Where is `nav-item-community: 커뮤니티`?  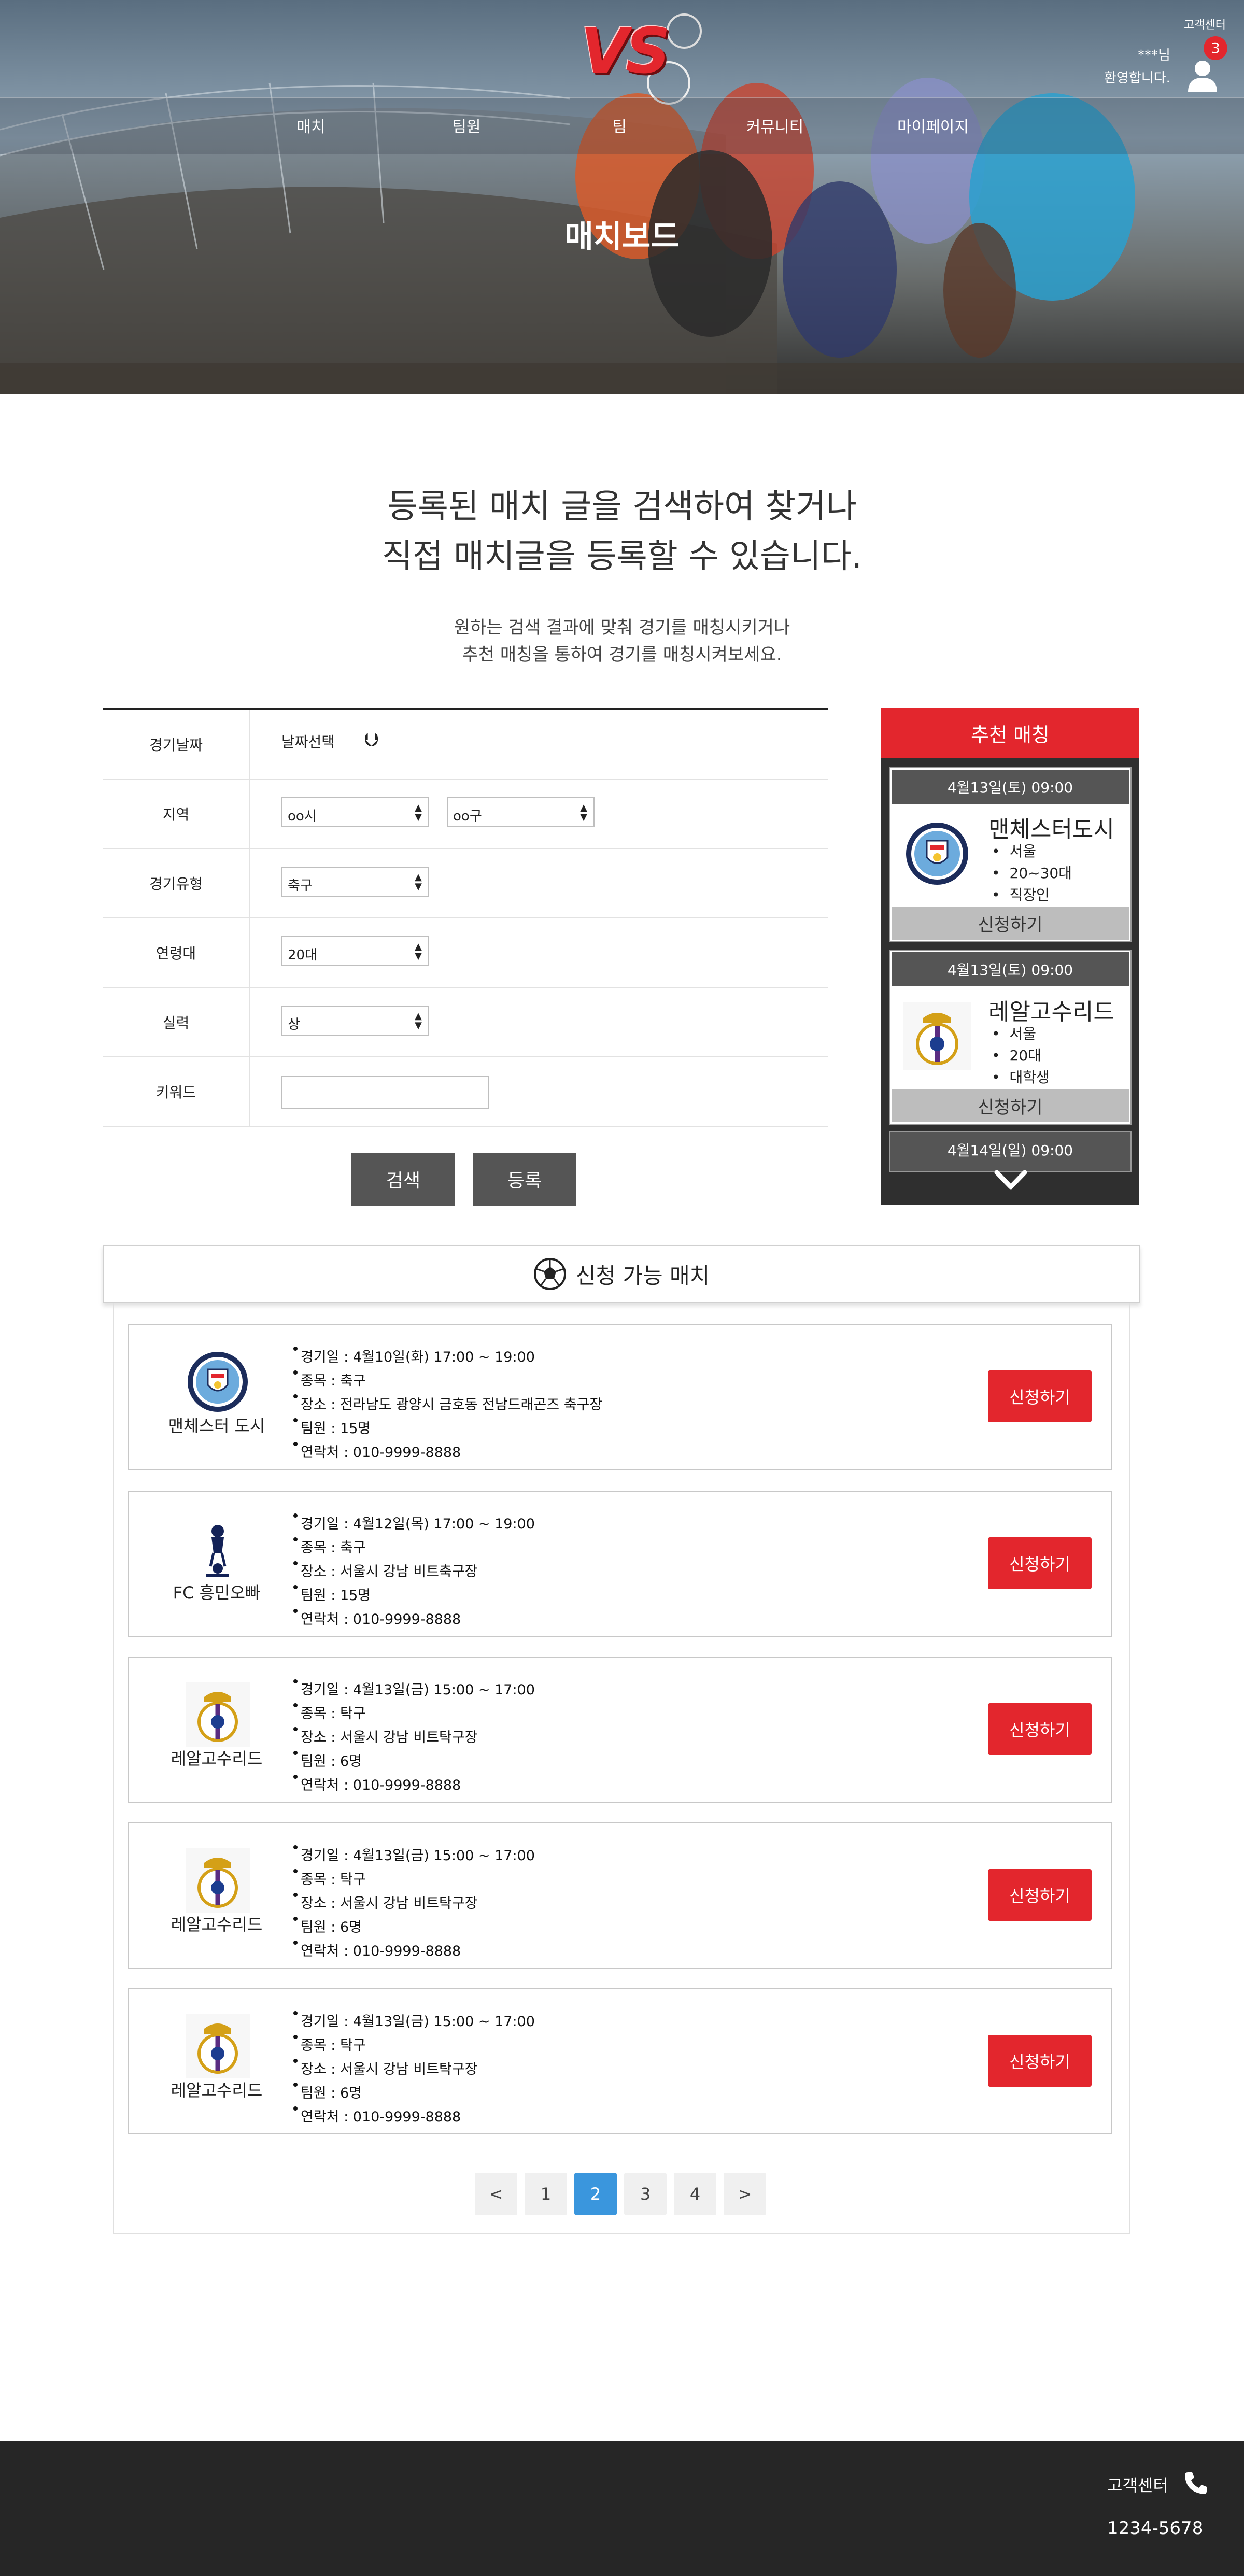 nav-item-community: 커뮤니티 is located at coordinates (775, 125).